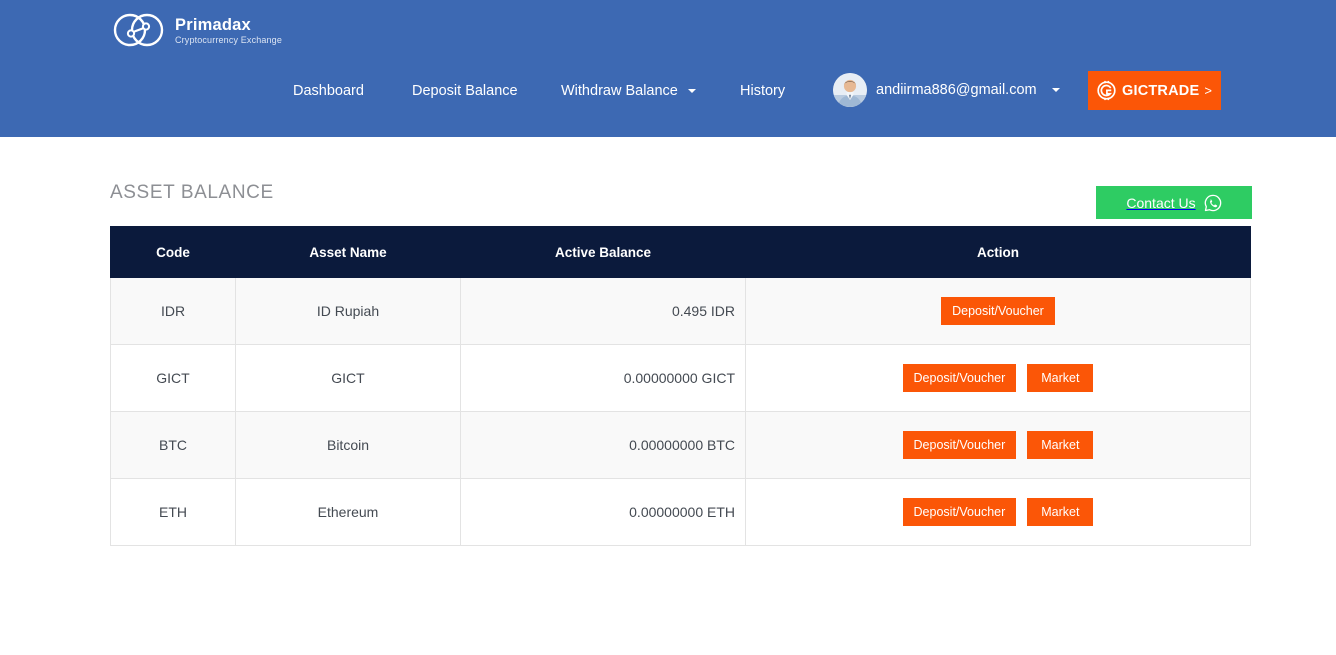  I want to click on cell-active-balance: 0.00000000 ETH, so click(603, 512).